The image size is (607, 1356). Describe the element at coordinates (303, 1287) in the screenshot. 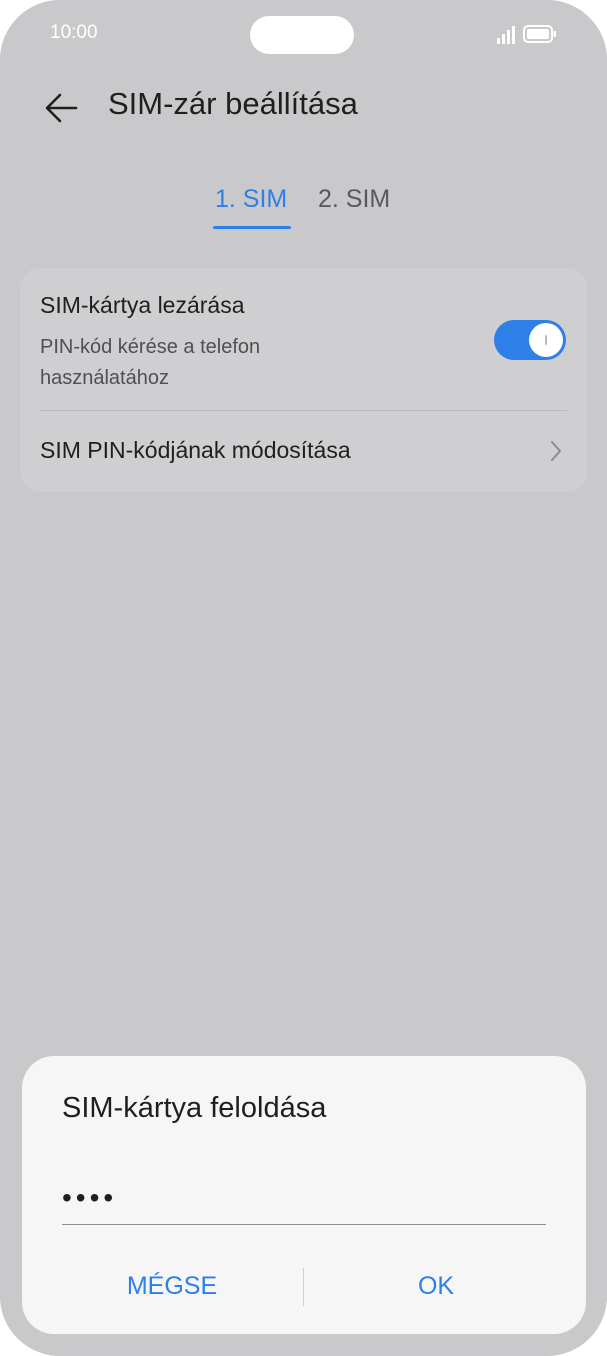

I see `button-divider` at that location.